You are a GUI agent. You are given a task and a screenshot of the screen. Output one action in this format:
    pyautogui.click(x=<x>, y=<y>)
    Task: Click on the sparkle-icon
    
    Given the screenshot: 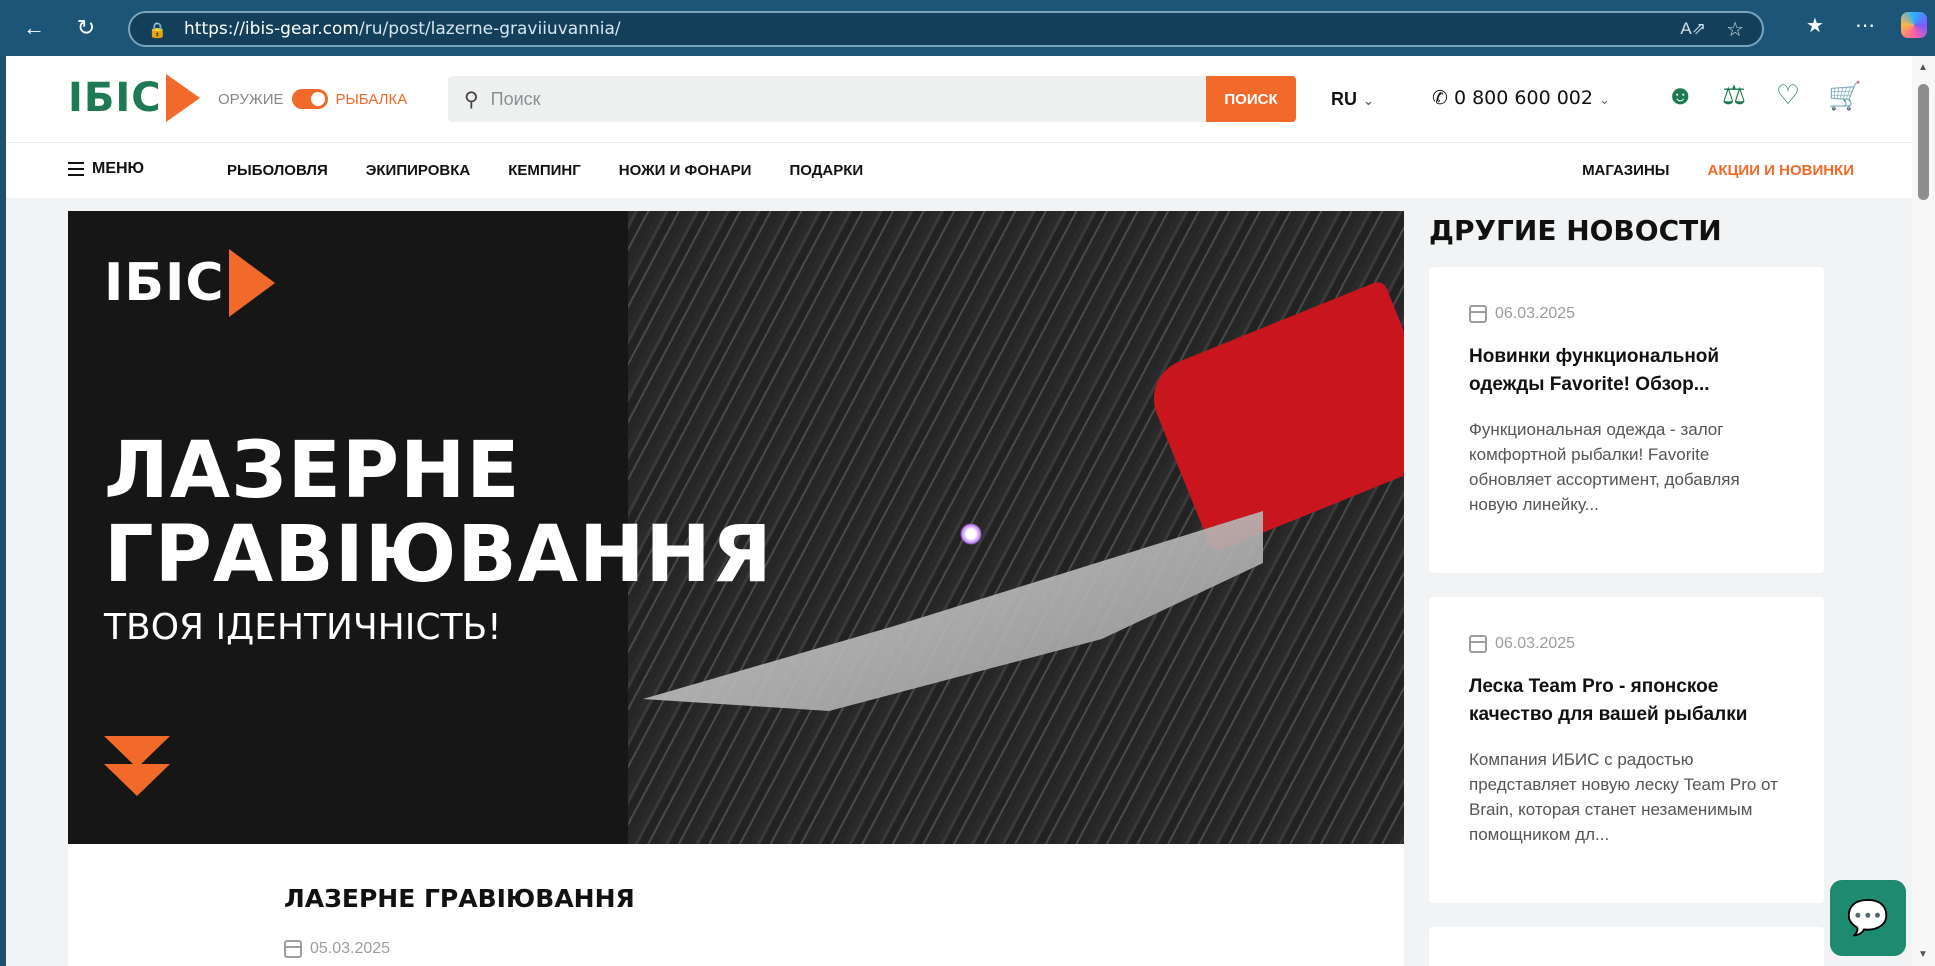 What is the action you would take?
    pyautogui.click(x=971, y=534)
    